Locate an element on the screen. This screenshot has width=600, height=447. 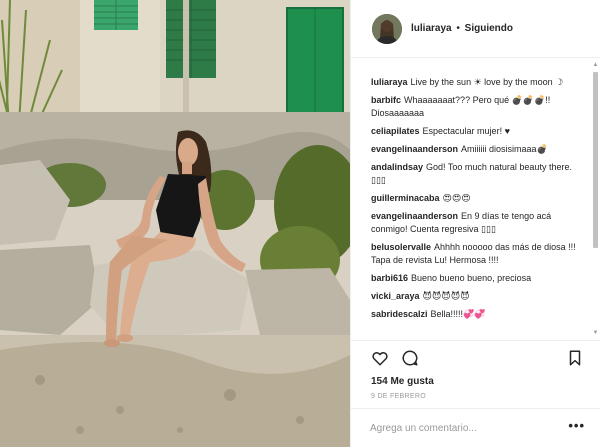
comment-text: Bella!!!!!💞💞 is located at coordinates (458, 314).